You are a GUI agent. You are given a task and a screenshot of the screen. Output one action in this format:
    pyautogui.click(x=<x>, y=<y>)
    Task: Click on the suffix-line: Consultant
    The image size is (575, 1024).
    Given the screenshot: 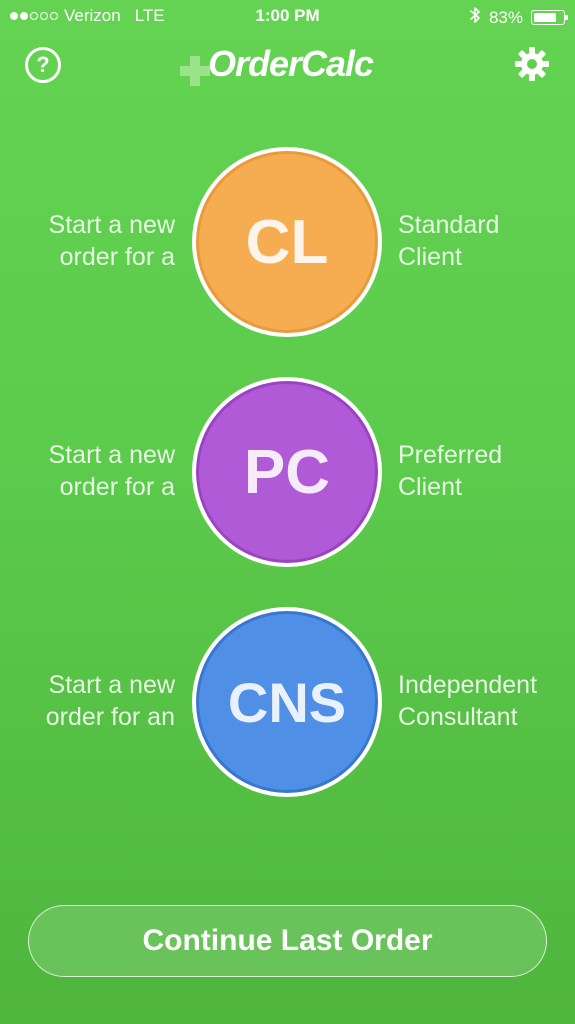 What is the action you would take?
    pyautogui.click(x=458, y=717)
    